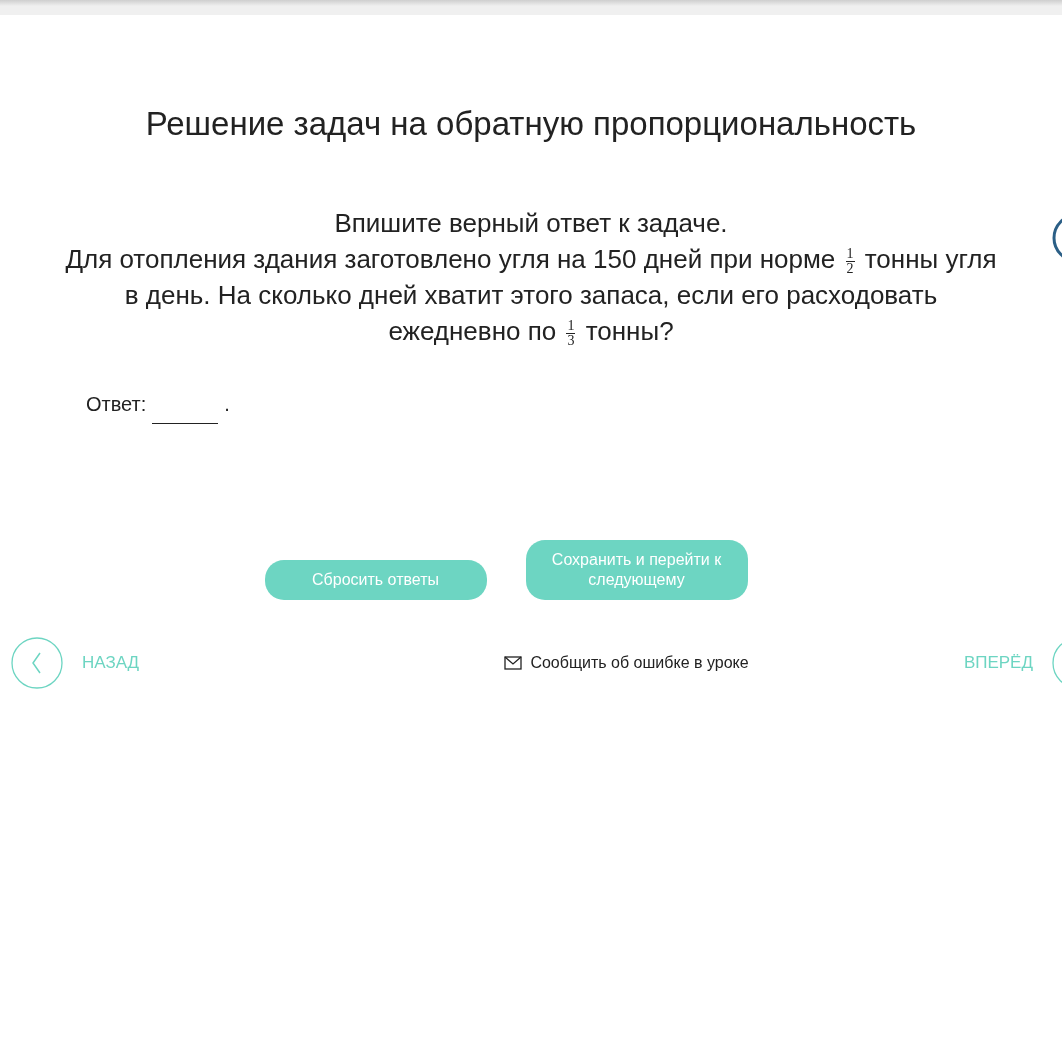 This screenshot has height=1062, width=1062. What do you see at coordinates (636, 570) in the screenshot?
I see `save-next-button: Сохранить и перейти к следующему` at bounding box center [636, 570].